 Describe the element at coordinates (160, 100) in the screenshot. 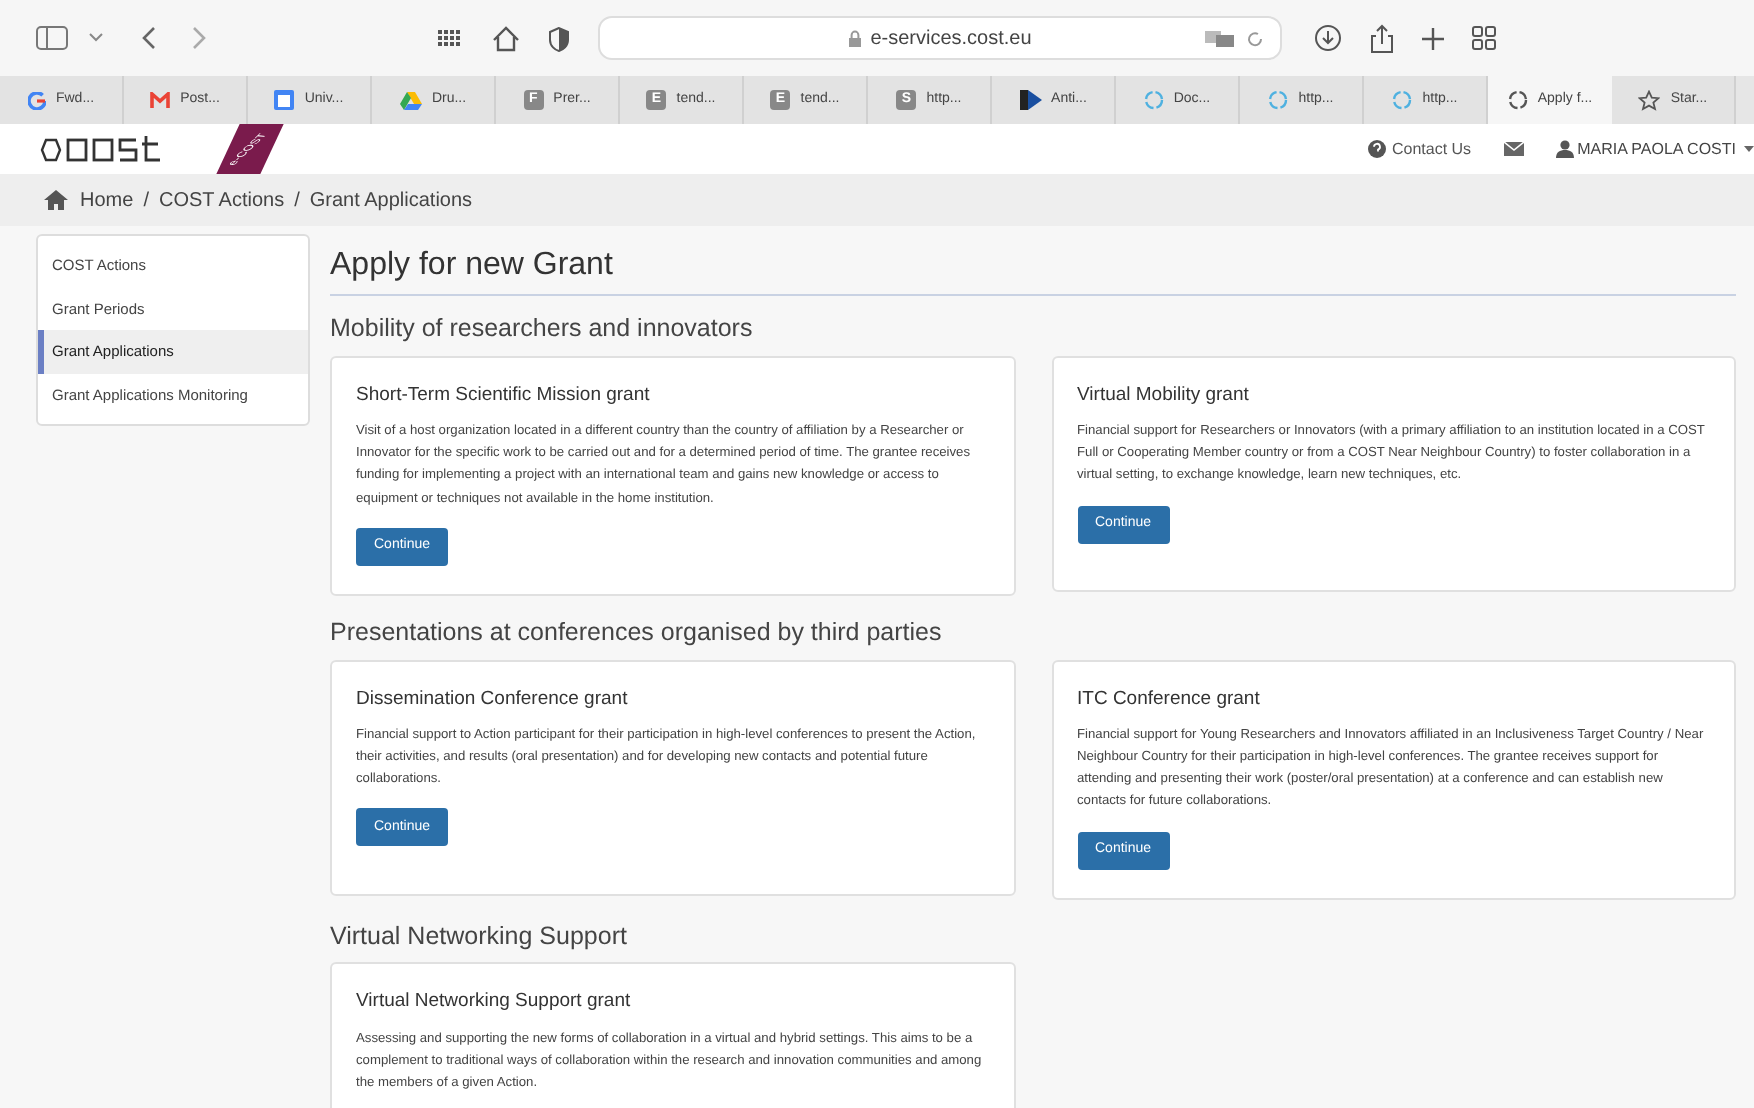

I see `m-logo-icon` at that location.